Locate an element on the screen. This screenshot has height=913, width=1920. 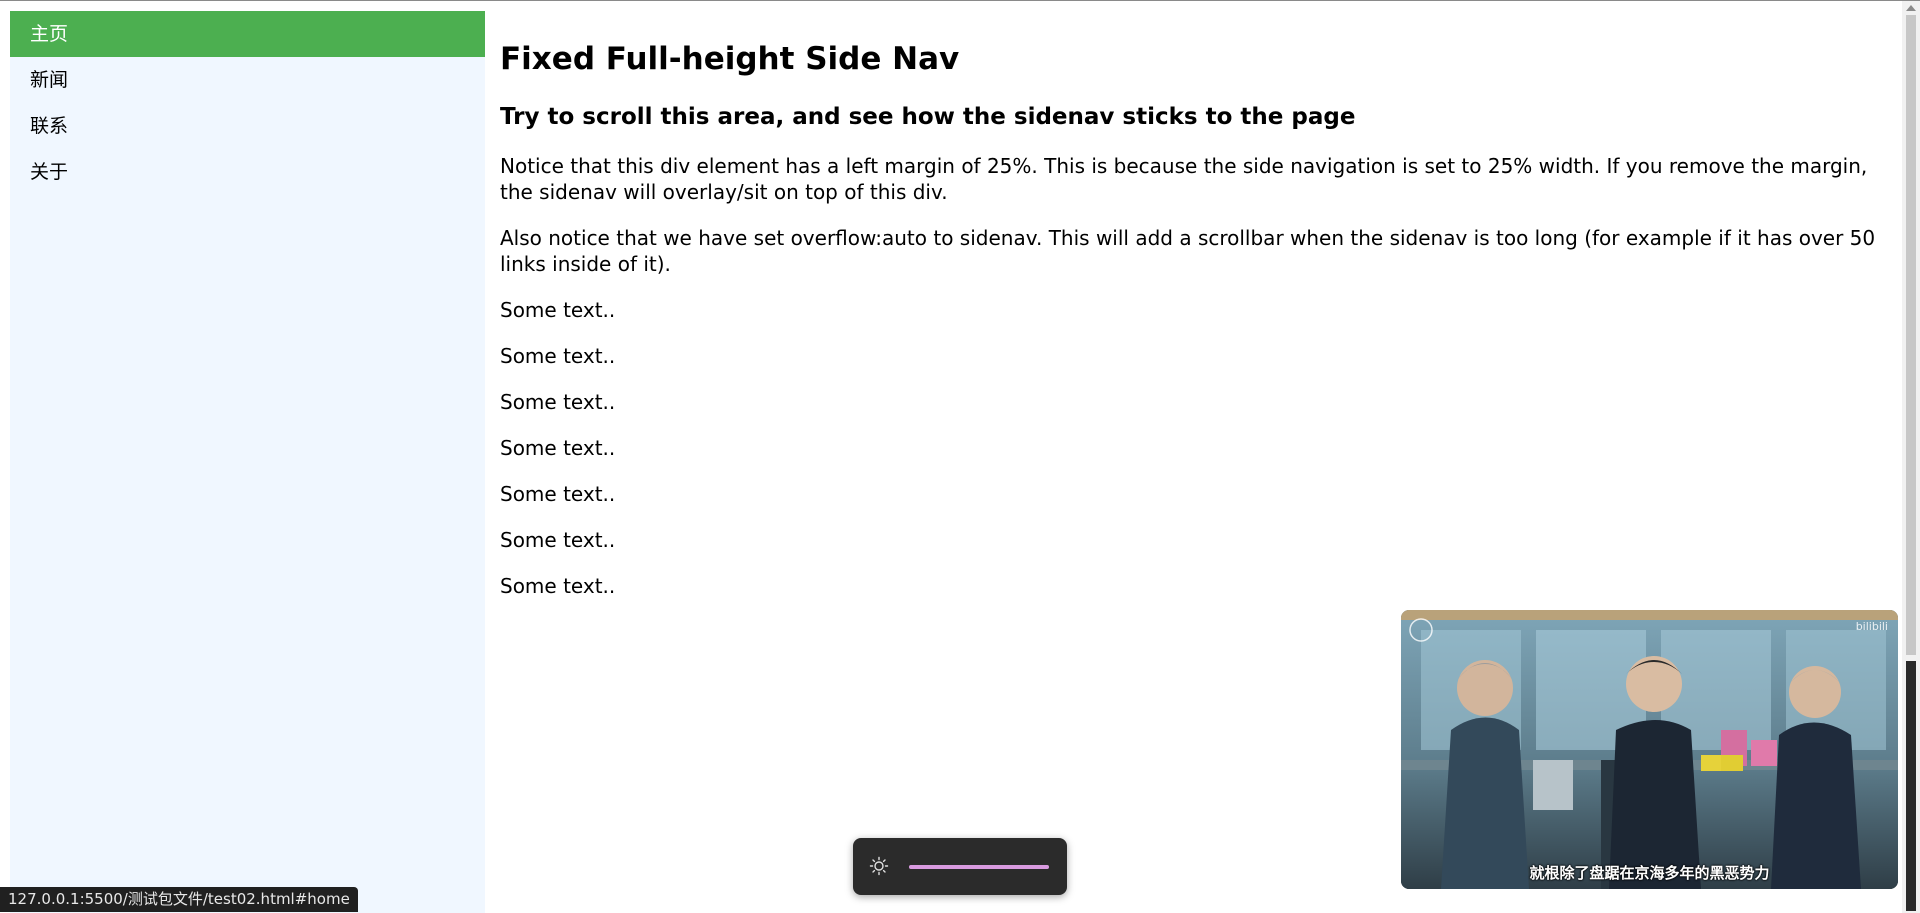
sun-icon is located at coordinates (879, 866).